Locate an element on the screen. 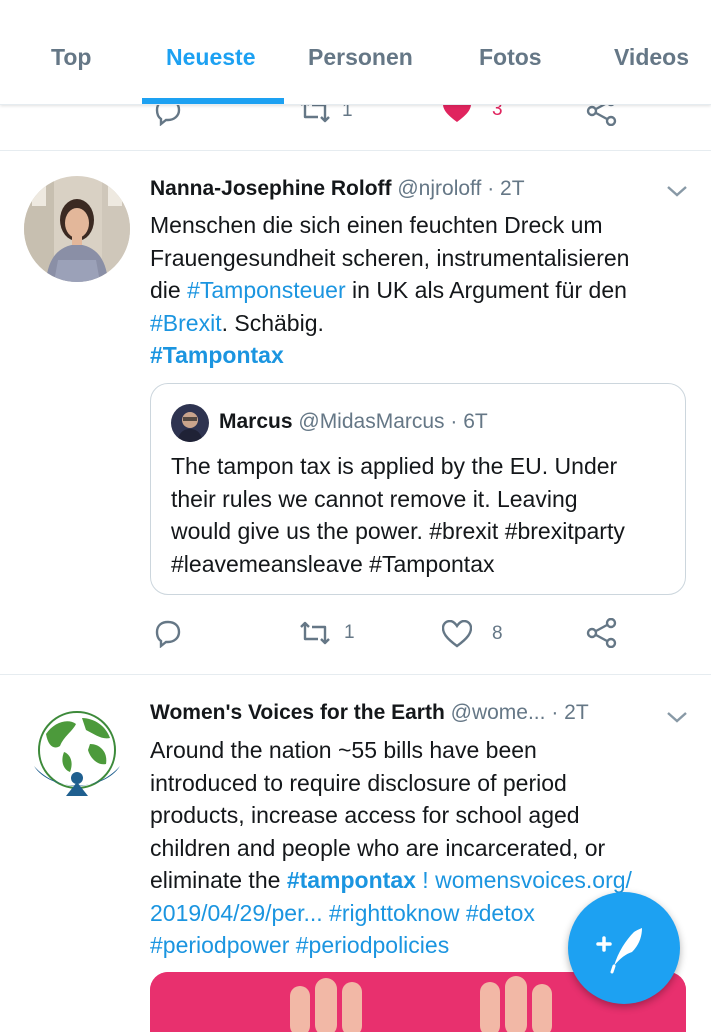  tweet-actions: 1 8 is located at coordinates (355, 634).